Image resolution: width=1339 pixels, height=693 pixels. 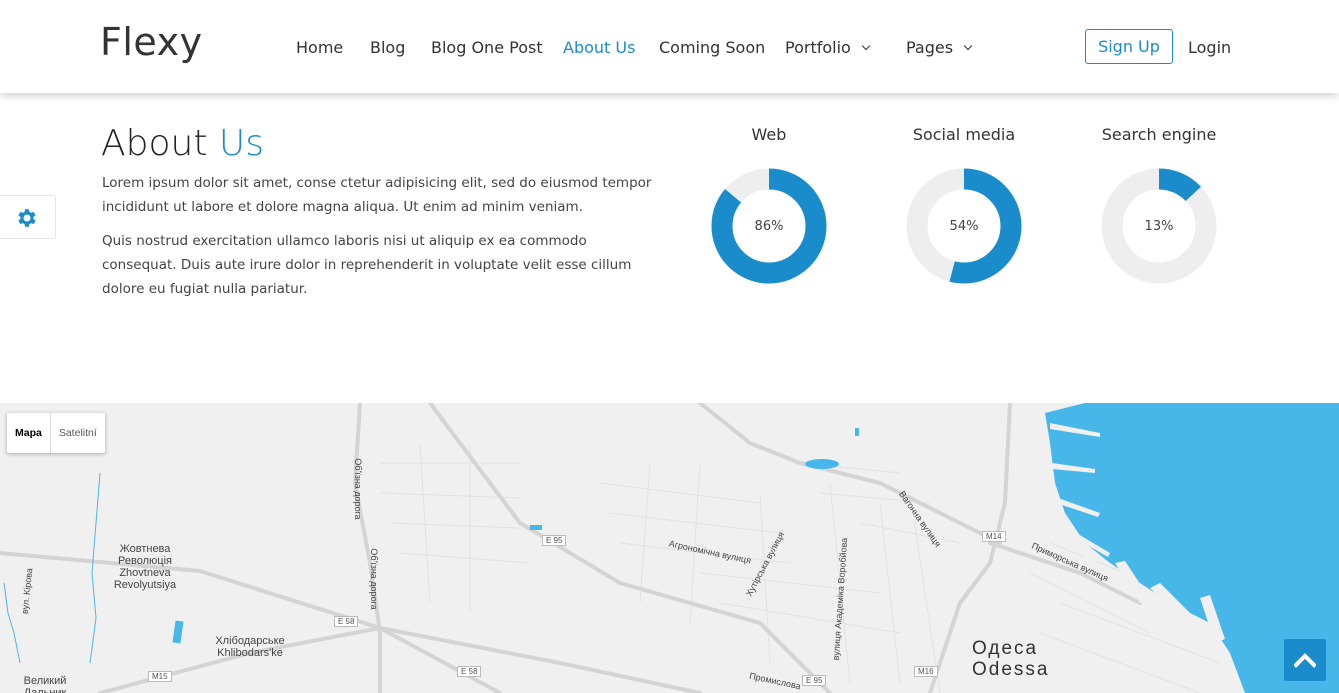 What do you see at coordinates (1129, 46) in the screenshot?
I see `signup-button: Sign Up` at bounding box center [1129, 46].